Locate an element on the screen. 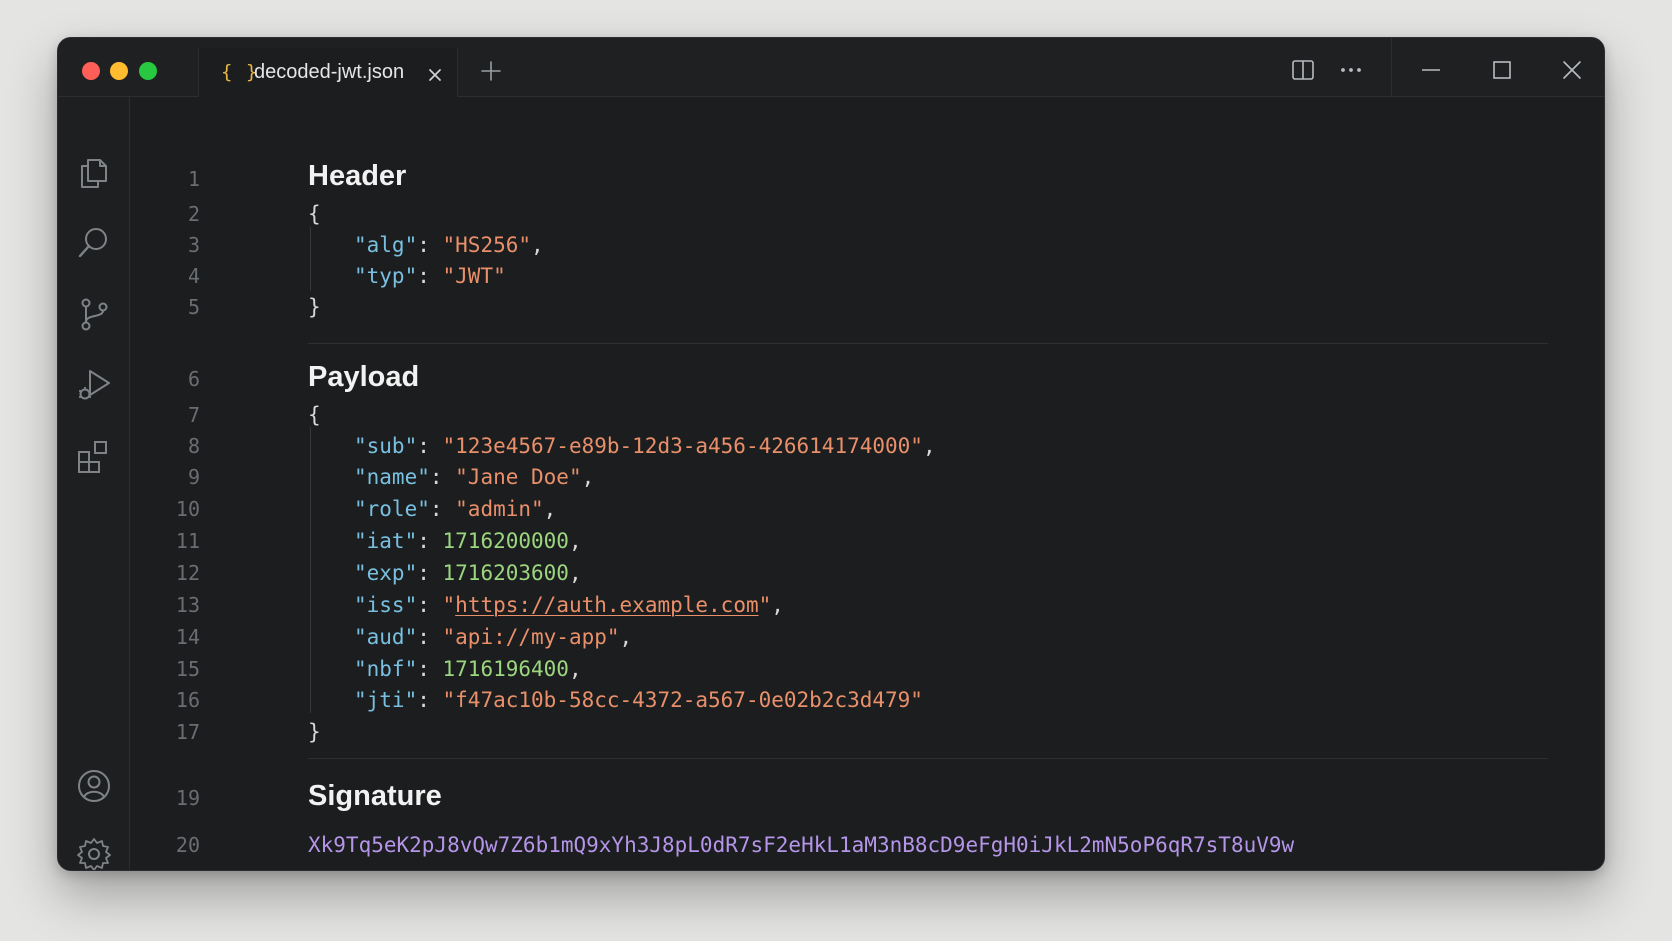 This screenshot has height=941, width=1672. line-number: 11 is located at coordinates (187, 541).